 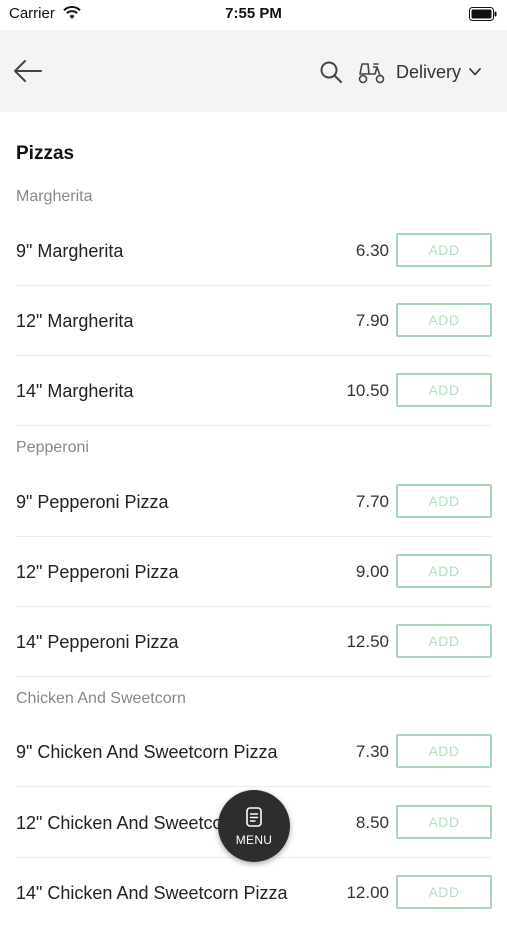 What do you see at coordinates (75, 391) in the screenshot?
I see `item-name: 14" Margherita` at bounding box center [75, 391].